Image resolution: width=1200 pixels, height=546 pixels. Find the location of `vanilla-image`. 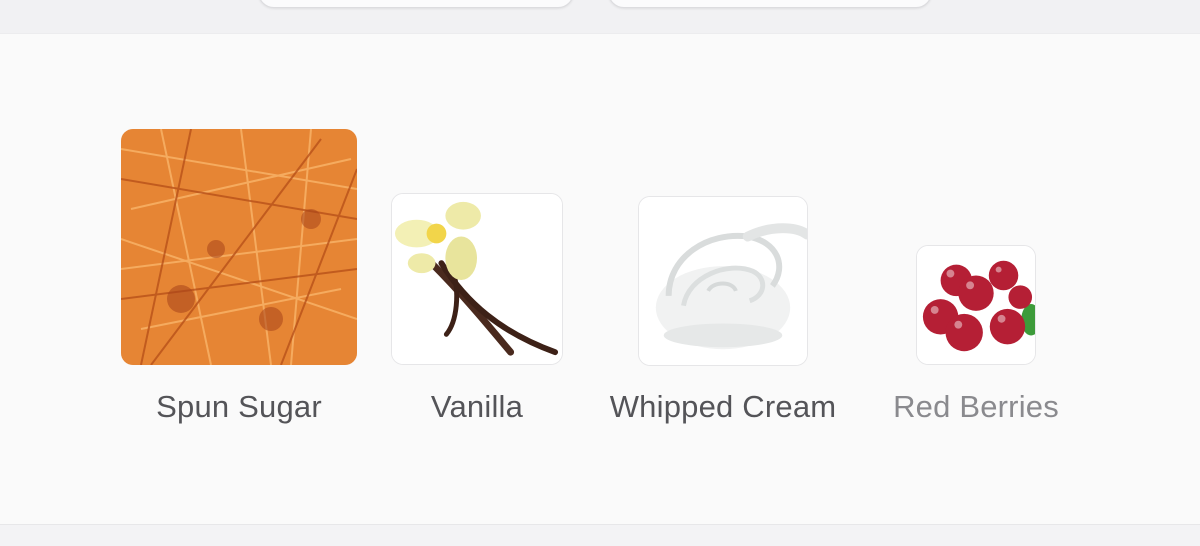

vanilla-image is located at coordinates (477, 279).